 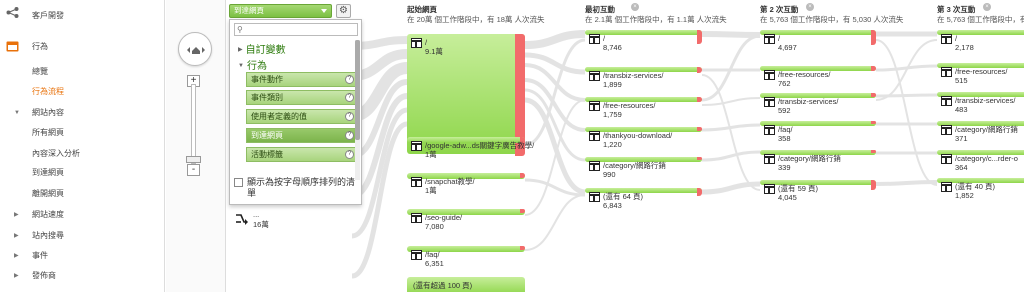 What do you see at coordinates (466, 184) in the screenshot?
I see `flow-node: /snapchat教學/1萬` at bounding box center [466, 184].